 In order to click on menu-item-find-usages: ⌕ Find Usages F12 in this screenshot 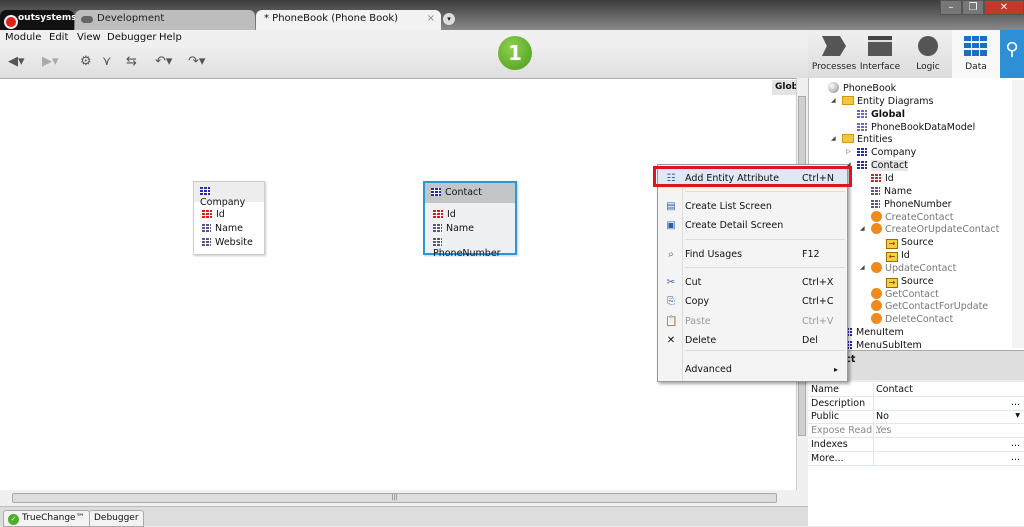, I will do `click(752, 254)`.